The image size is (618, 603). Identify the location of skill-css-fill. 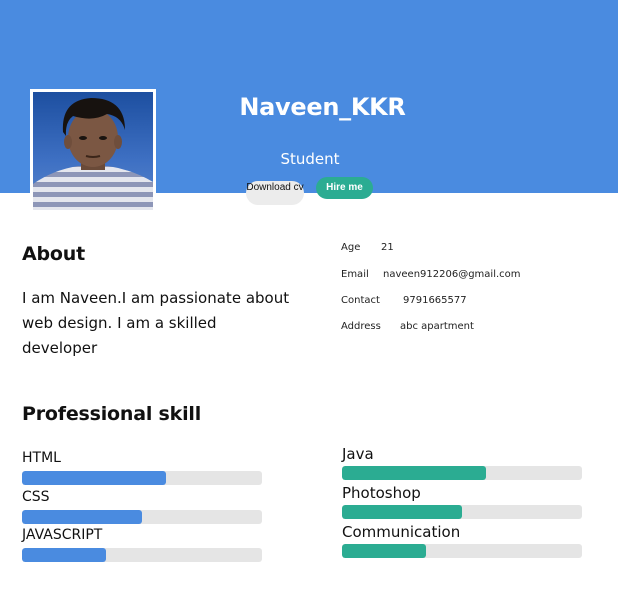
(82, 517).